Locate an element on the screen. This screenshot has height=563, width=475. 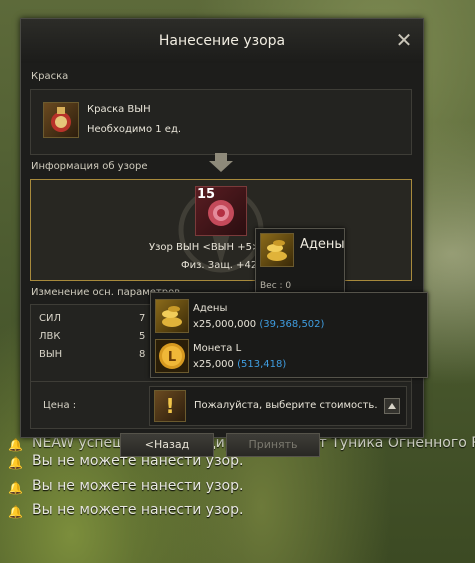
price-panel: Цена : ! Пожалуйста, выберите стоимость. is located at coordinates (221, 405).